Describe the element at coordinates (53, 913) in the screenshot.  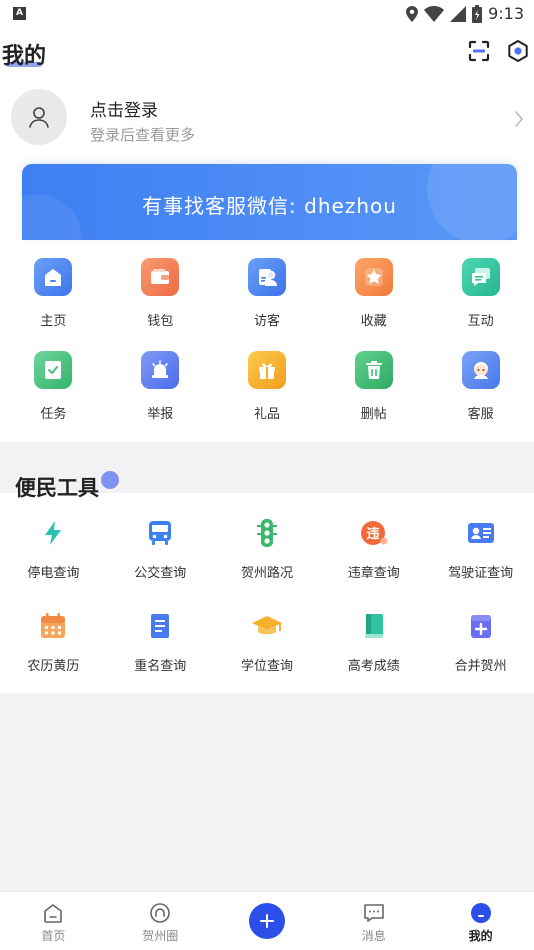
I see `home-tab-icon` at that location.